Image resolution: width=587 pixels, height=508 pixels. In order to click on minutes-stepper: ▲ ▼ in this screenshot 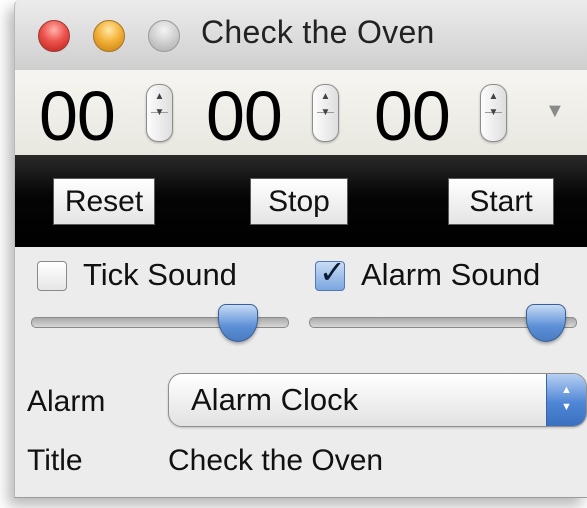, I will do `click(325, 113)`.